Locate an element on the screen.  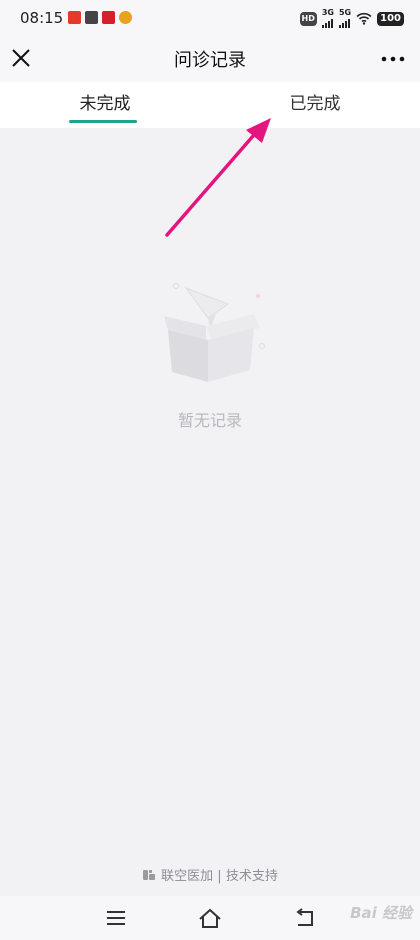
signal-5g-label: 5G is located at coordinates (345, 12).